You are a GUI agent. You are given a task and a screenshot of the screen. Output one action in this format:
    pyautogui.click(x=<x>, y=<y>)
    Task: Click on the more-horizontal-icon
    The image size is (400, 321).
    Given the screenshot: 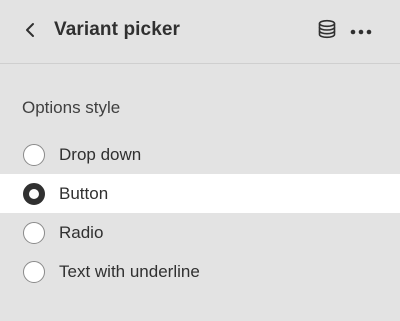 What is the action you would take?
    pyautogui.click(x=361, y=31)
    